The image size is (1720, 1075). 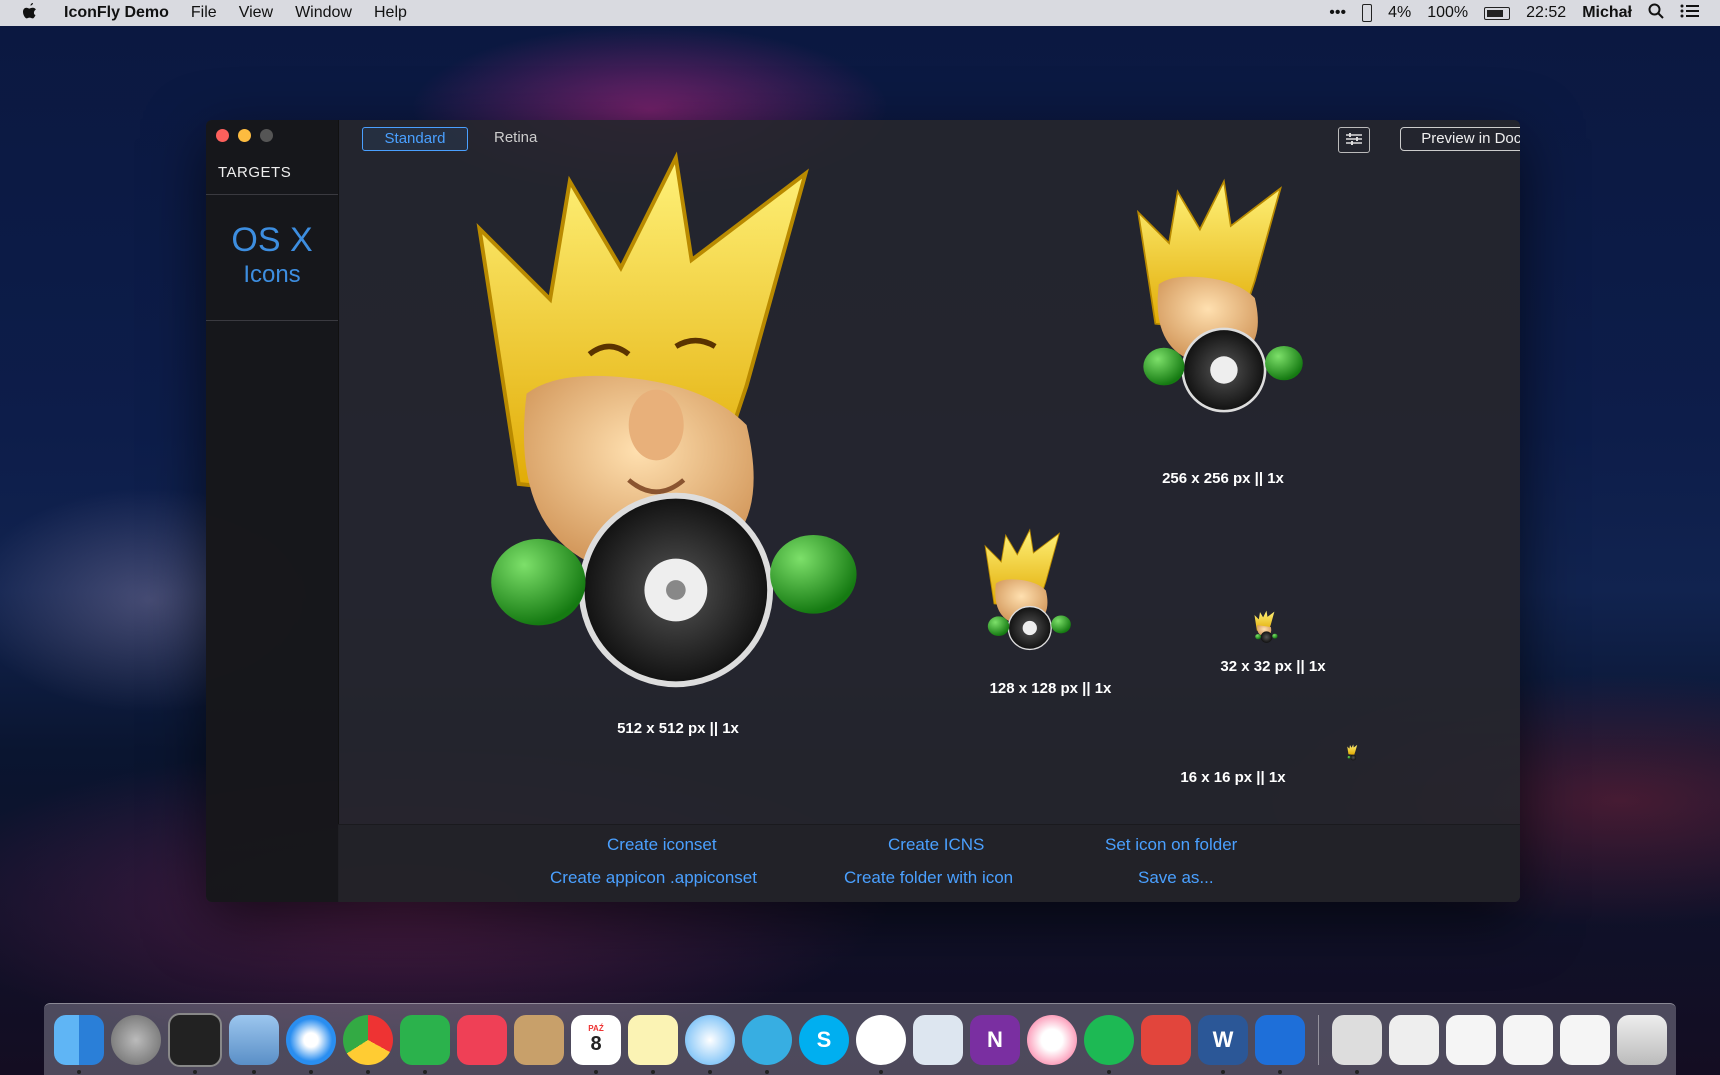 I want to click on app-menu: IconFly Demo, so click(x=116, y=13).